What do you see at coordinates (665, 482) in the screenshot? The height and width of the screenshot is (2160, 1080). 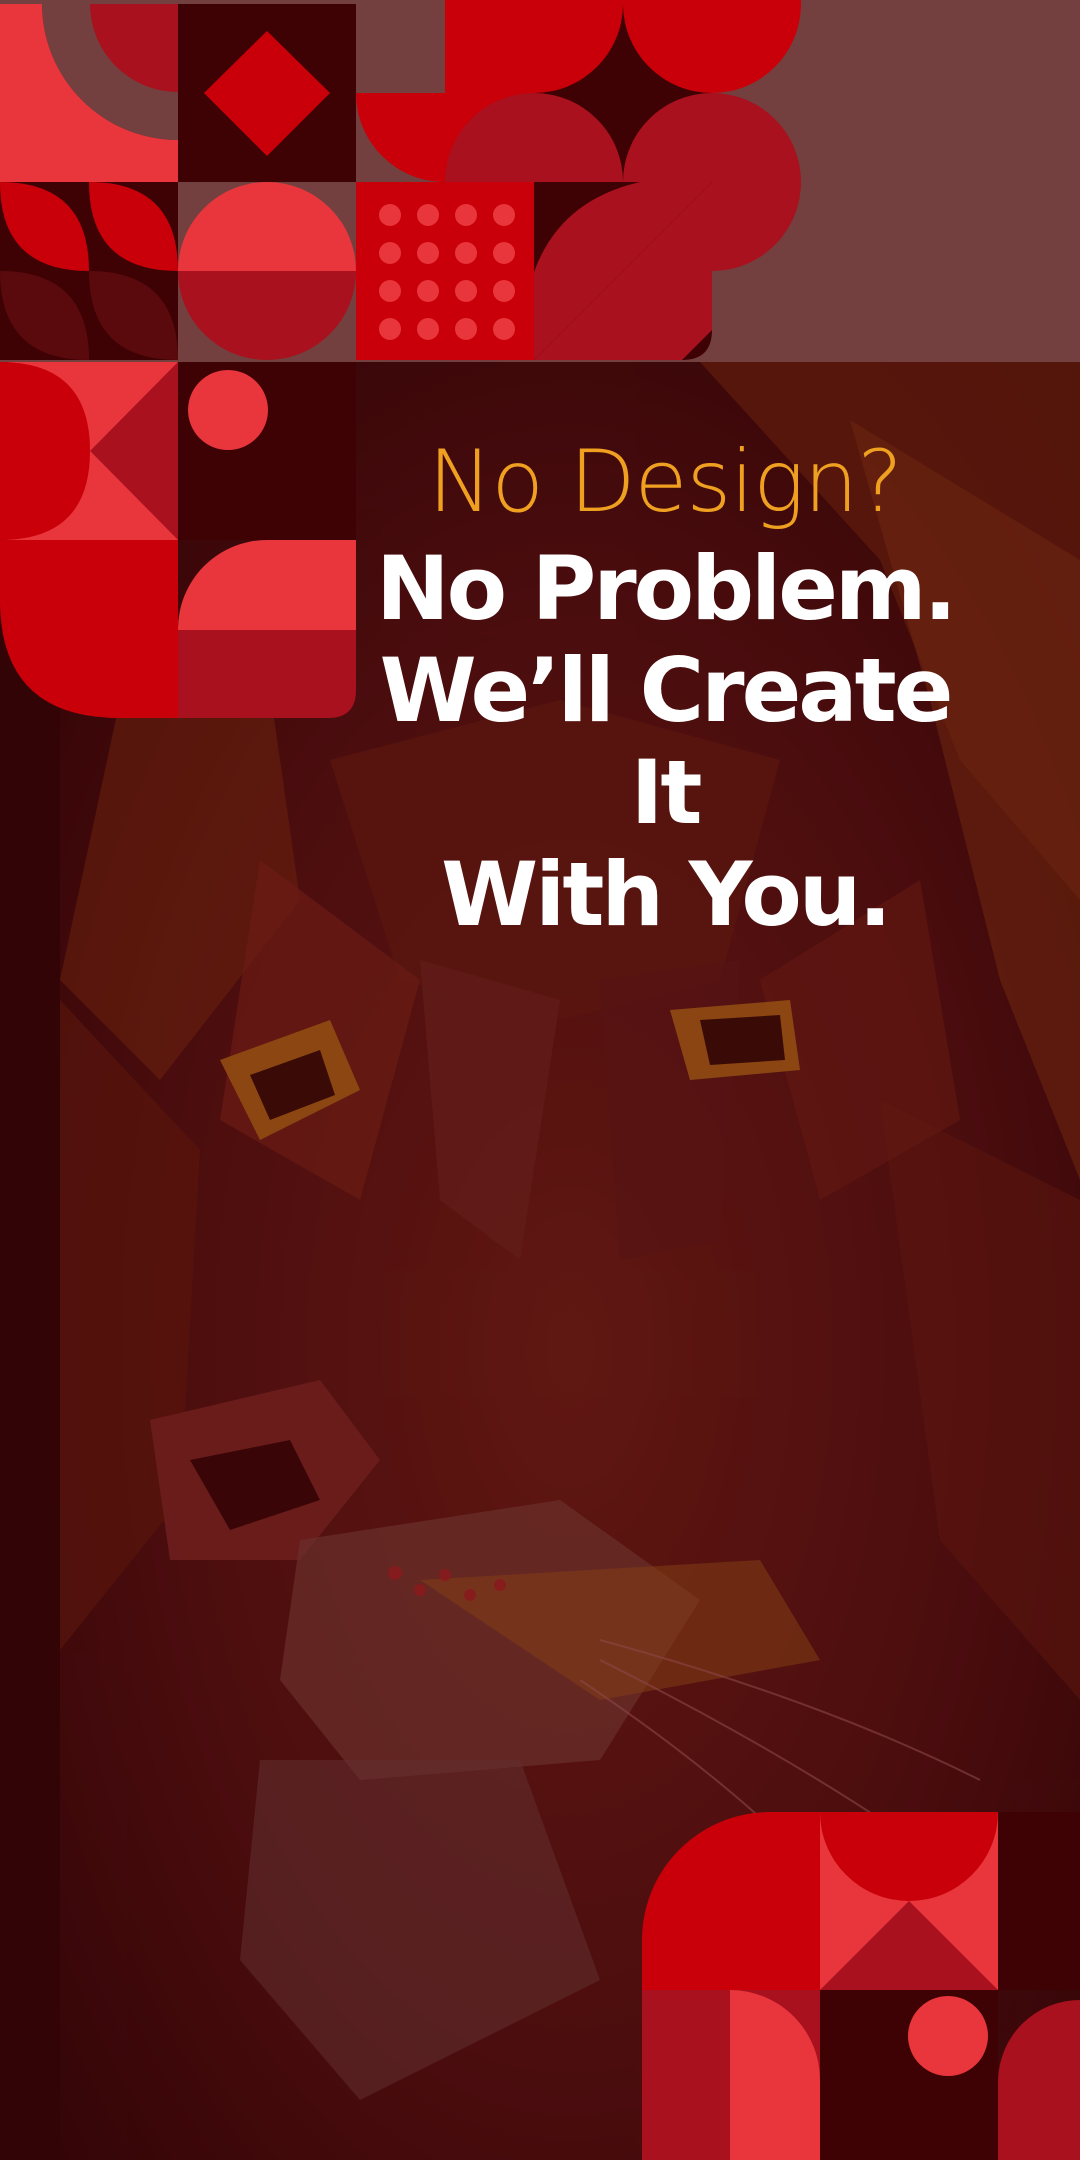 I see `headline-accent: No Design?` at bounding box center [665, 482].